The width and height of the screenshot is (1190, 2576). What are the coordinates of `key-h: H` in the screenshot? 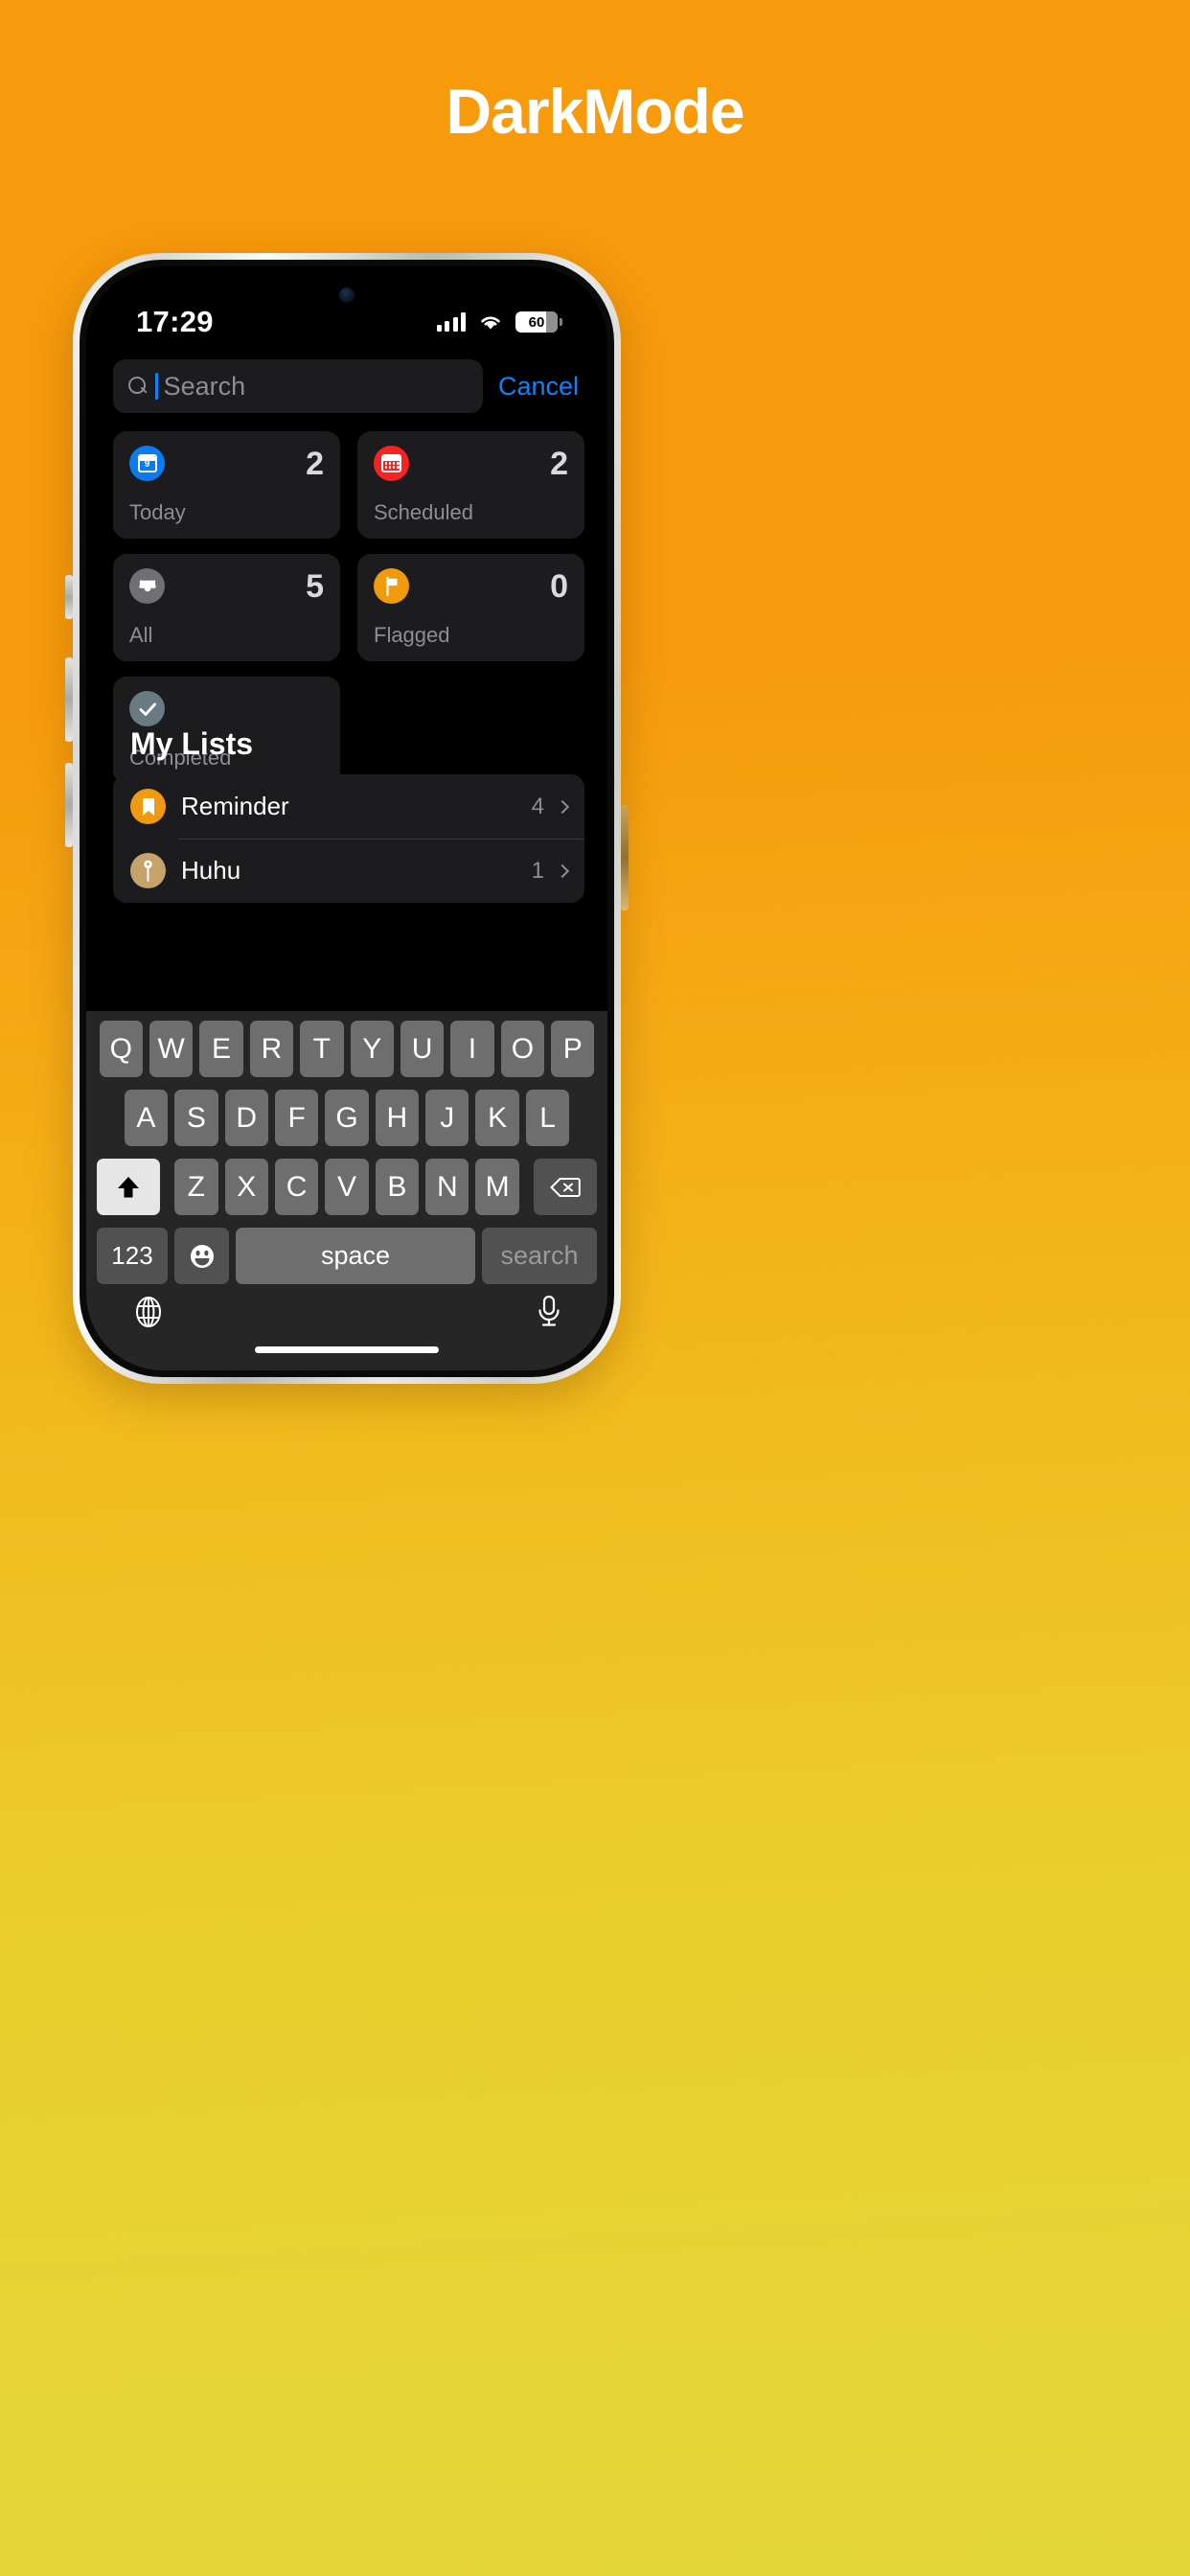 It's located at (397, 1118).